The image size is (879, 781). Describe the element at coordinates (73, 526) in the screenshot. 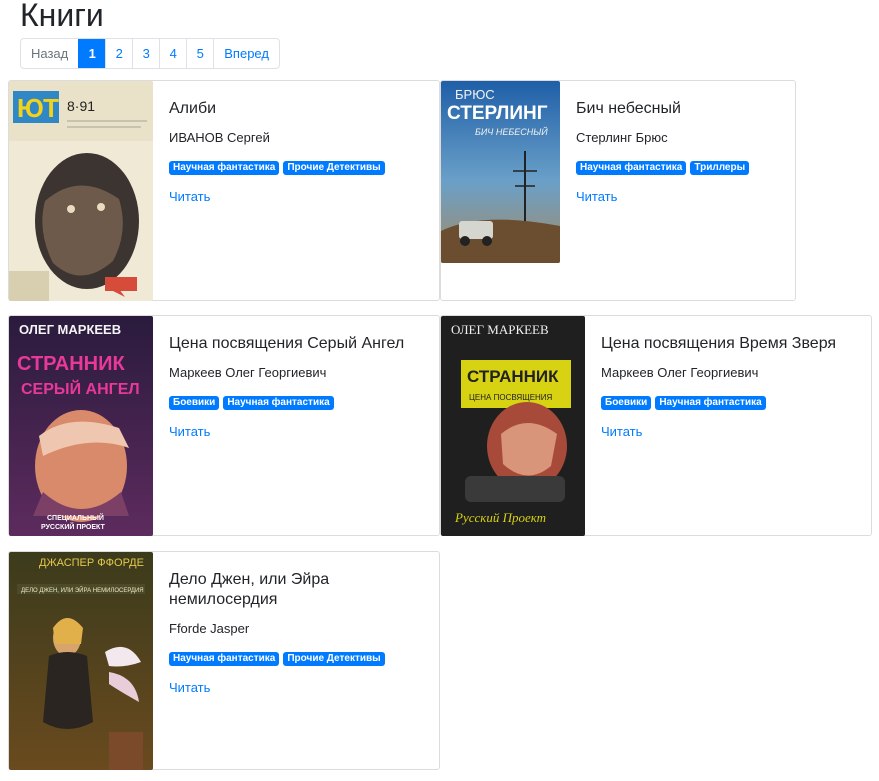

I see `cover-label: РУССКИЙ ПРОЕКТ` at that location.